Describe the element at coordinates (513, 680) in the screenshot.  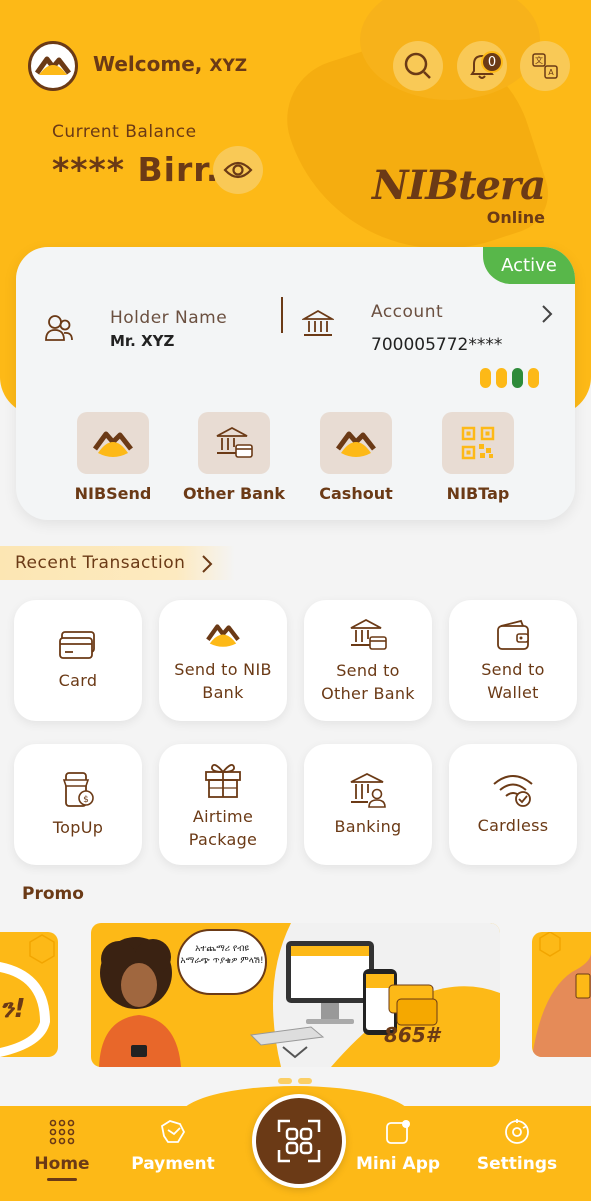
I see `service-label: Send to Wallet` at that location.